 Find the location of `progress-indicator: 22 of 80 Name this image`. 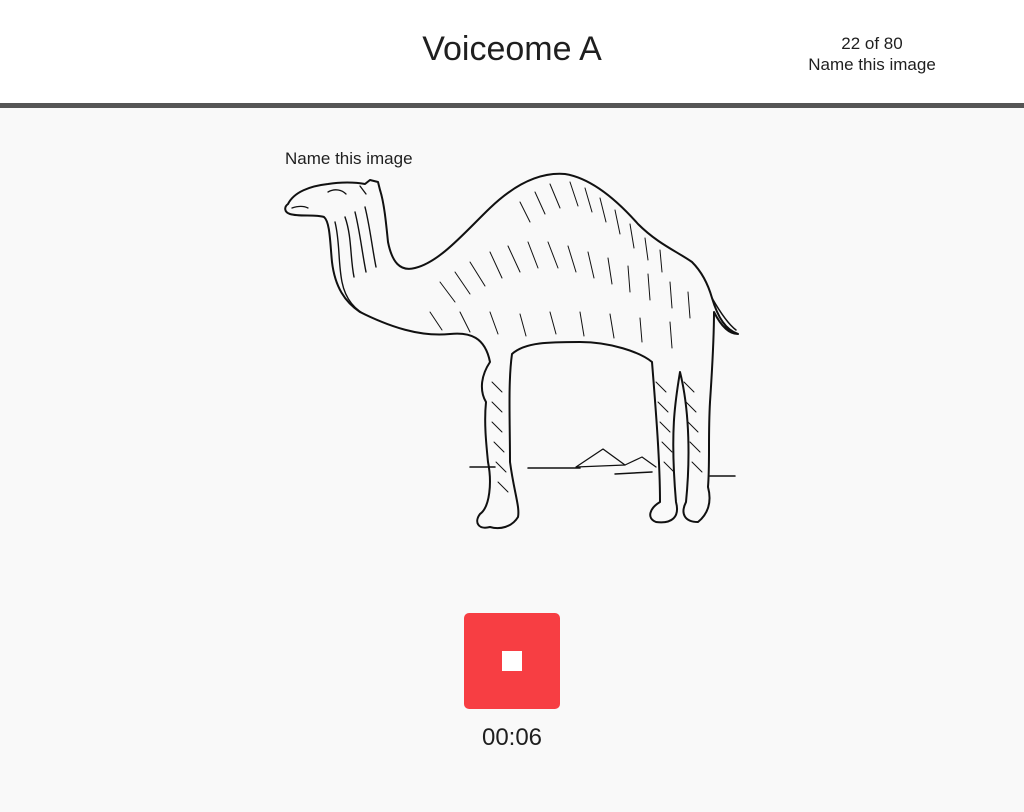

progress-indicator: 22 of 80 Name this image is located at coordinates (872, 54).